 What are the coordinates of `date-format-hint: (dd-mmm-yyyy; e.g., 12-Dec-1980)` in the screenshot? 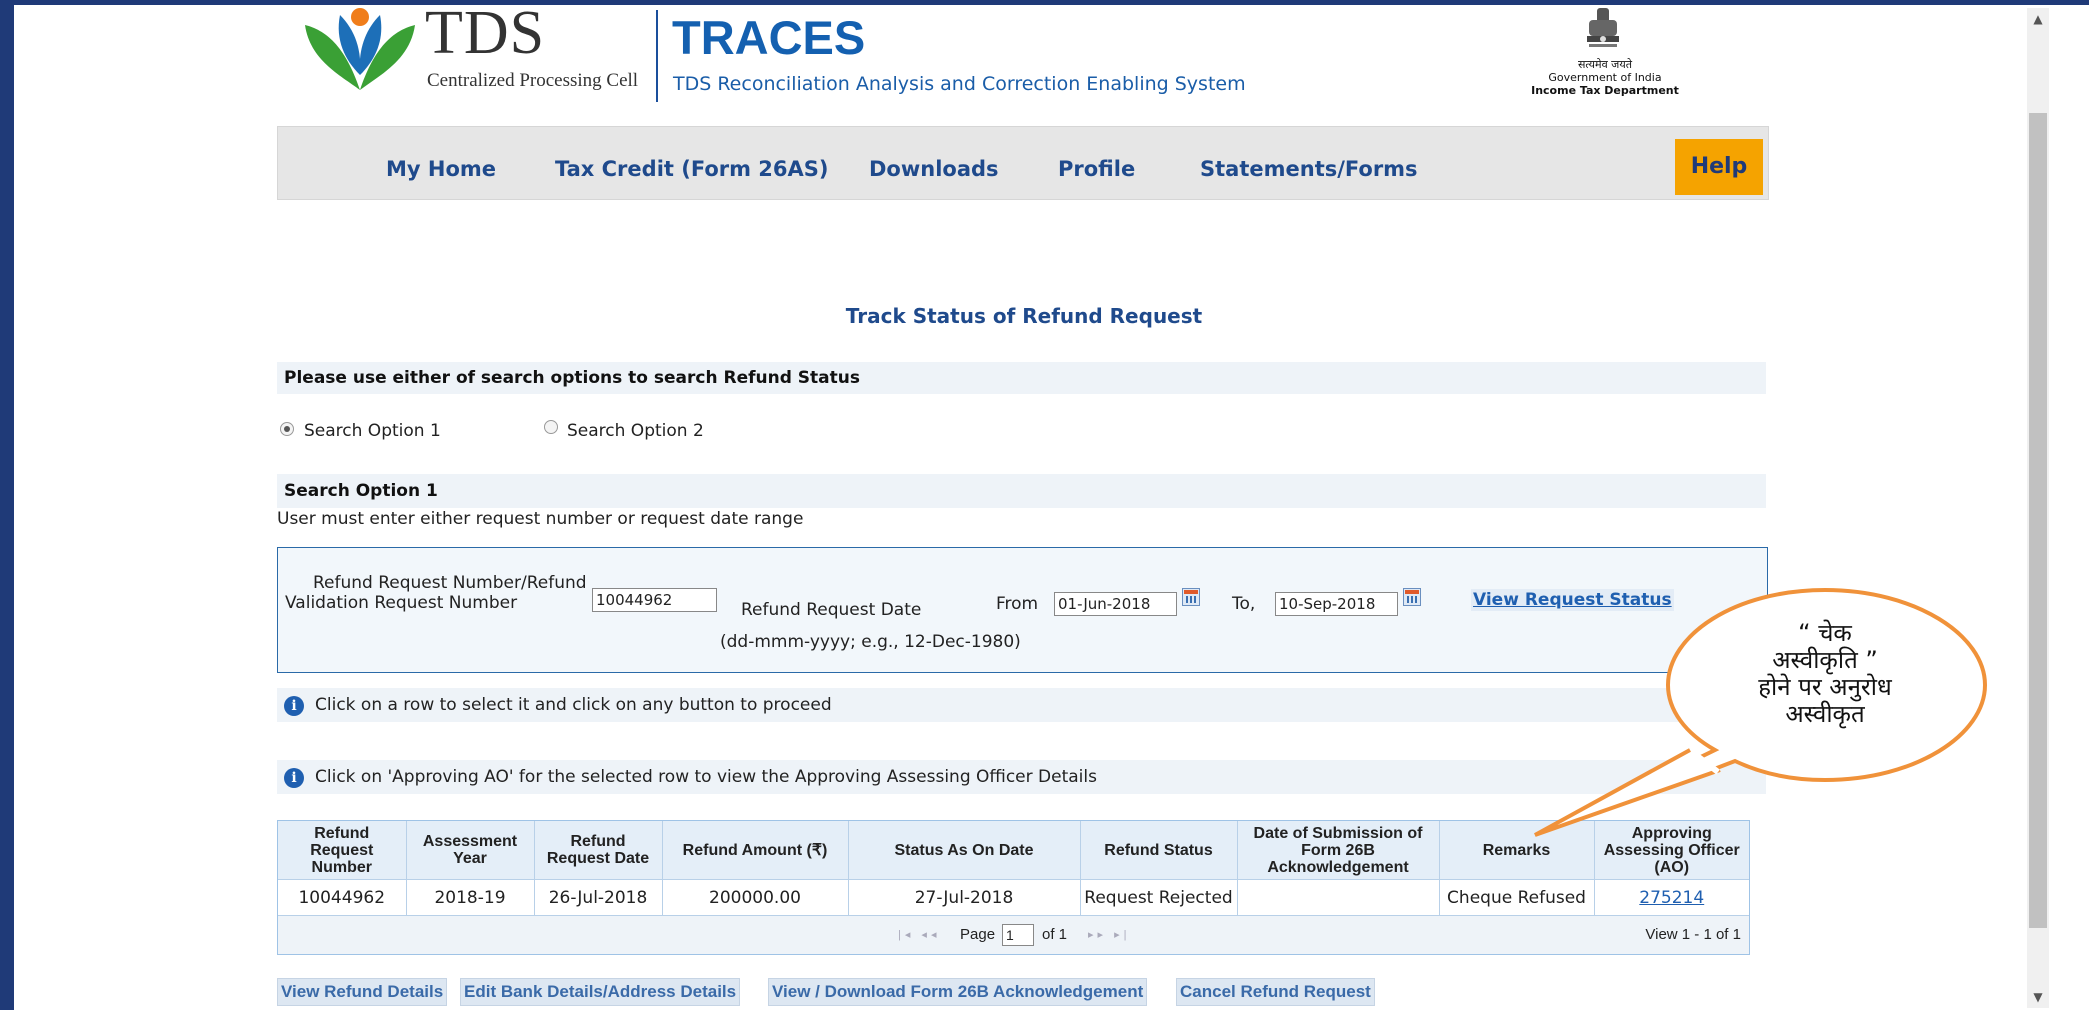 It's located at (870, 642).